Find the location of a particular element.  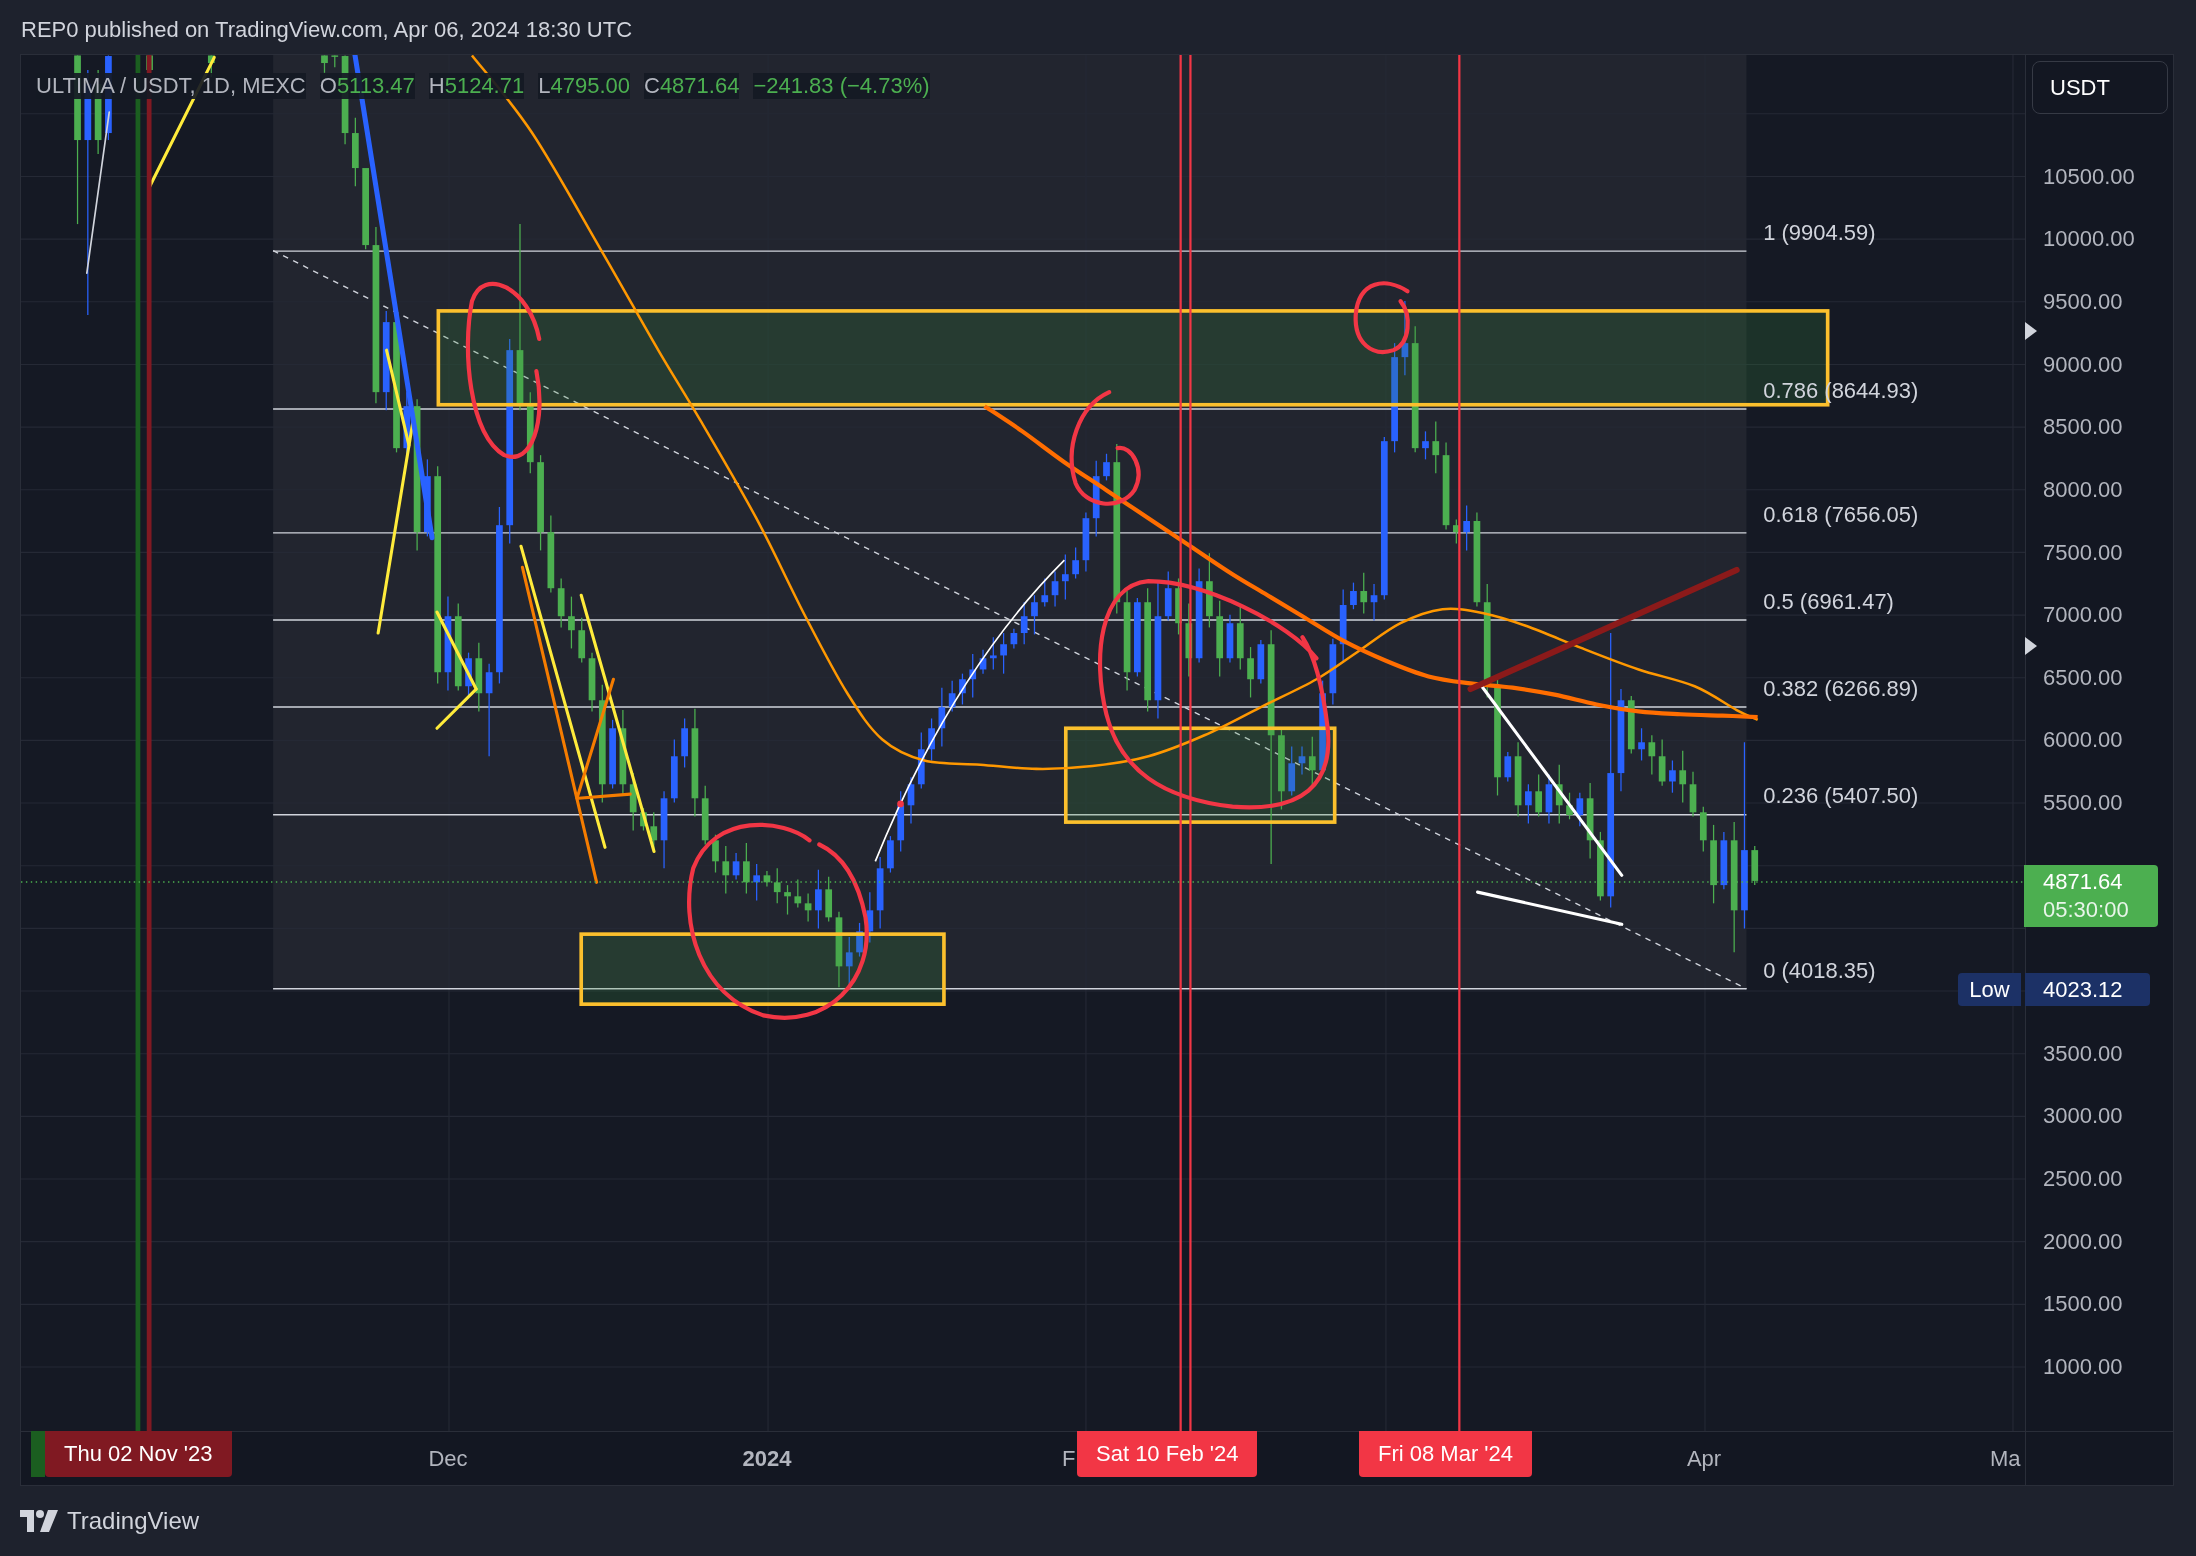

ohlc-label: L is located at coordinates (544, 86).